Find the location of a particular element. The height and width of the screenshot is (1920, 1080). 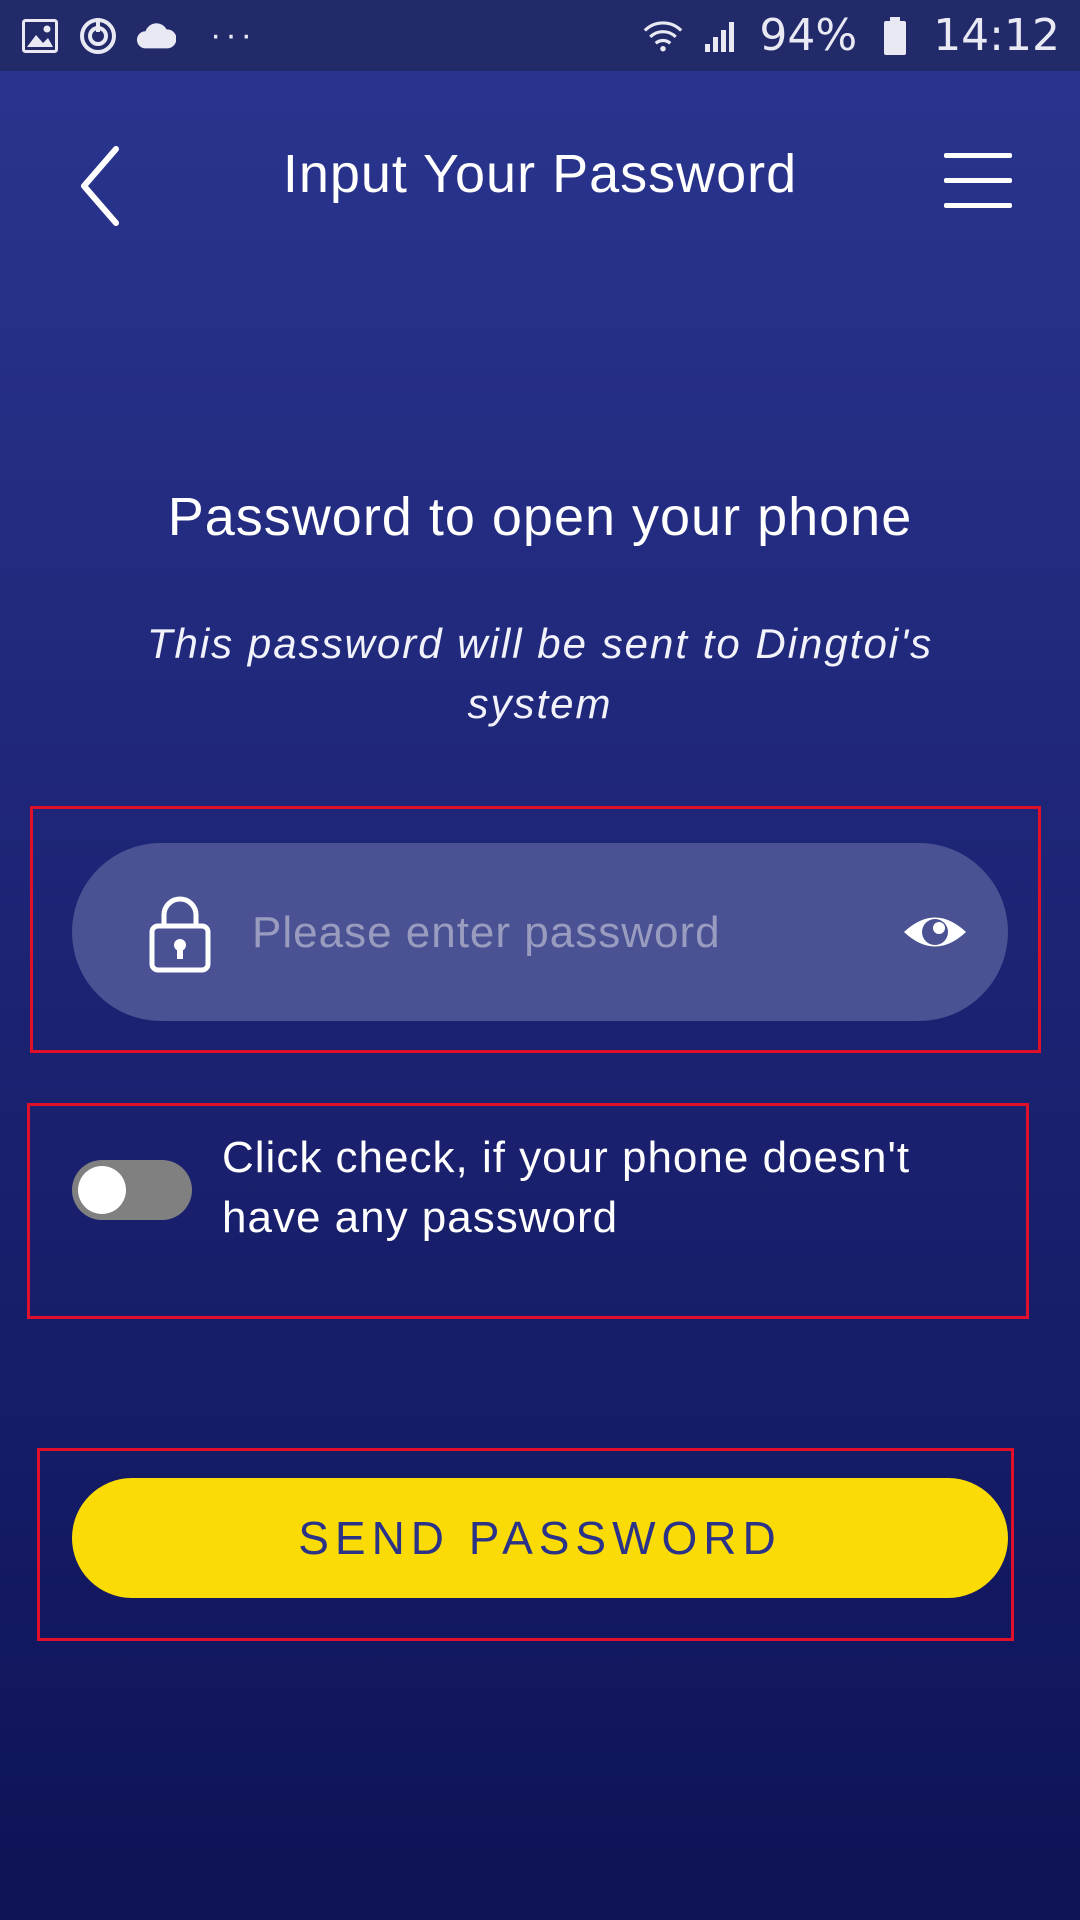

clock: 14:12 is located at coordinates (996, 35).